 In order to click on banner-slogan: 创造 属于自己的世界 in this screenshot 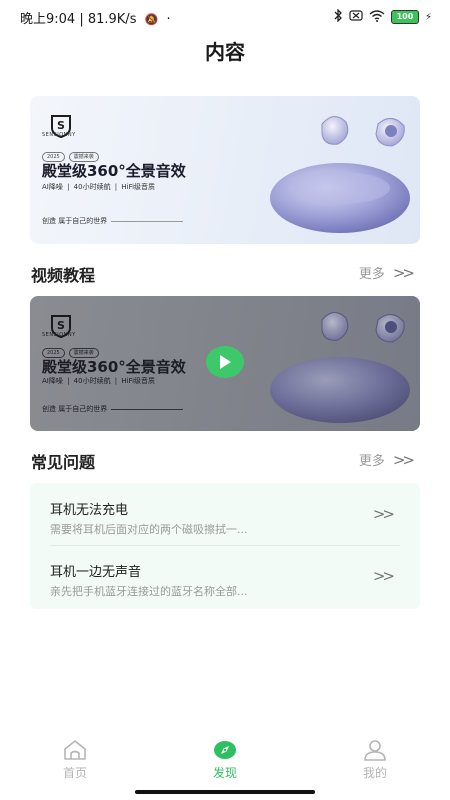, I will do `click(113, 221)`.